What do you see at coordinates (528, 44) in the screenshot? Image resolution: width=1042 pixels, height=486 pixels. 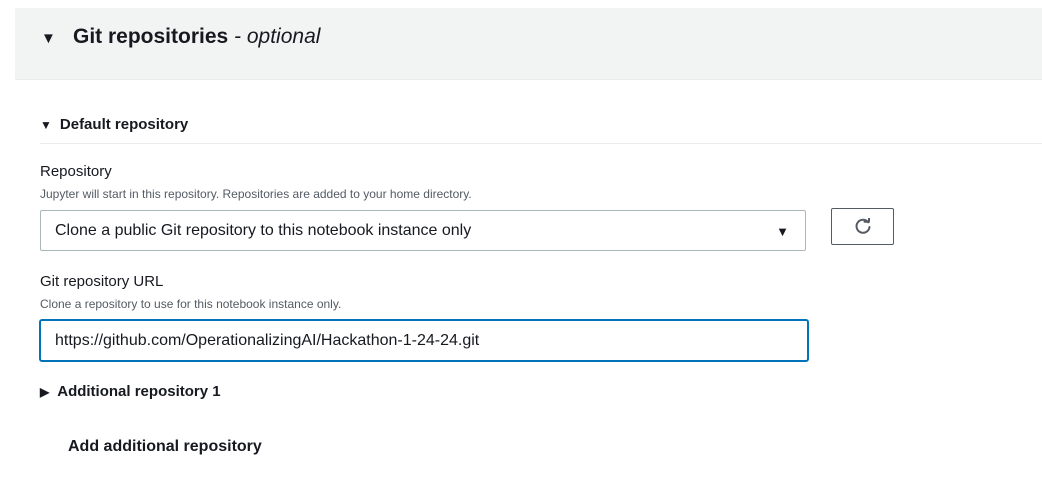 I see `git-repositories-section-header: ▼ Git repositories - optional` at bounding box center [528, 44].